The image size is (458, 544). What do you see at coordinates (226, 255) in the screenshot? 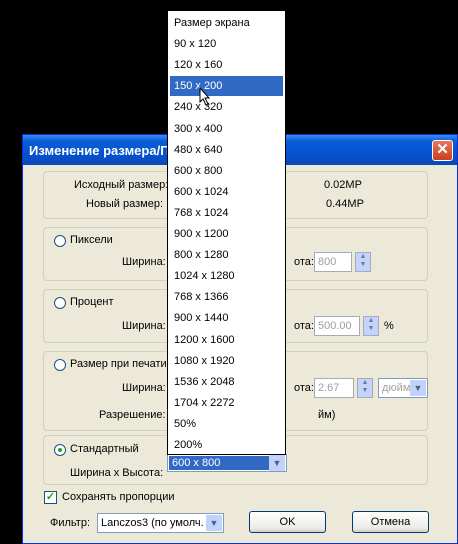
I see `dropdown-item: 800 x 1280` at bounding box center [226, 255].